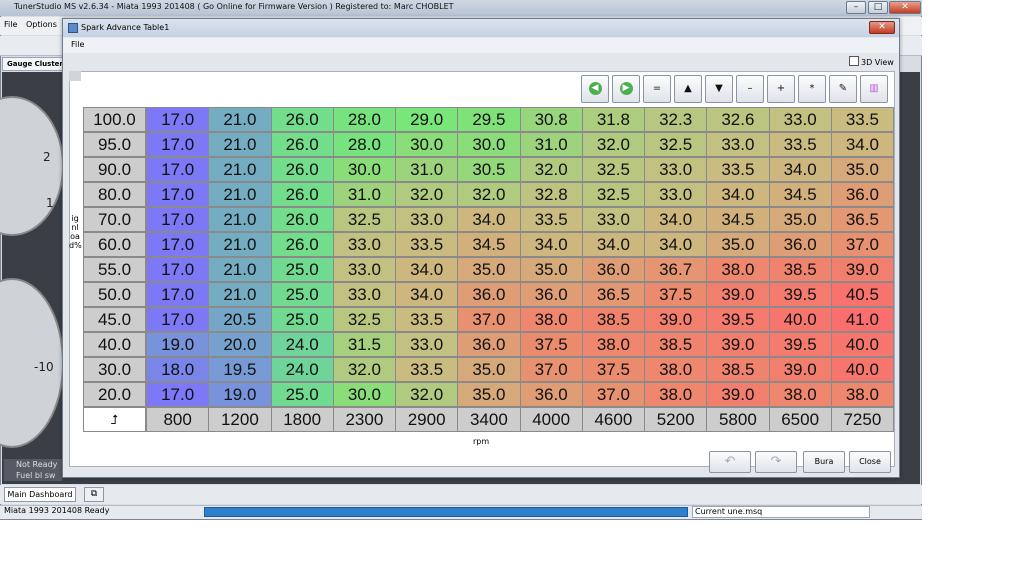 Image resolution: width=1024 pixels, height=576 pixels. I want to click on table-cell: 40.5, so click(862, 294).